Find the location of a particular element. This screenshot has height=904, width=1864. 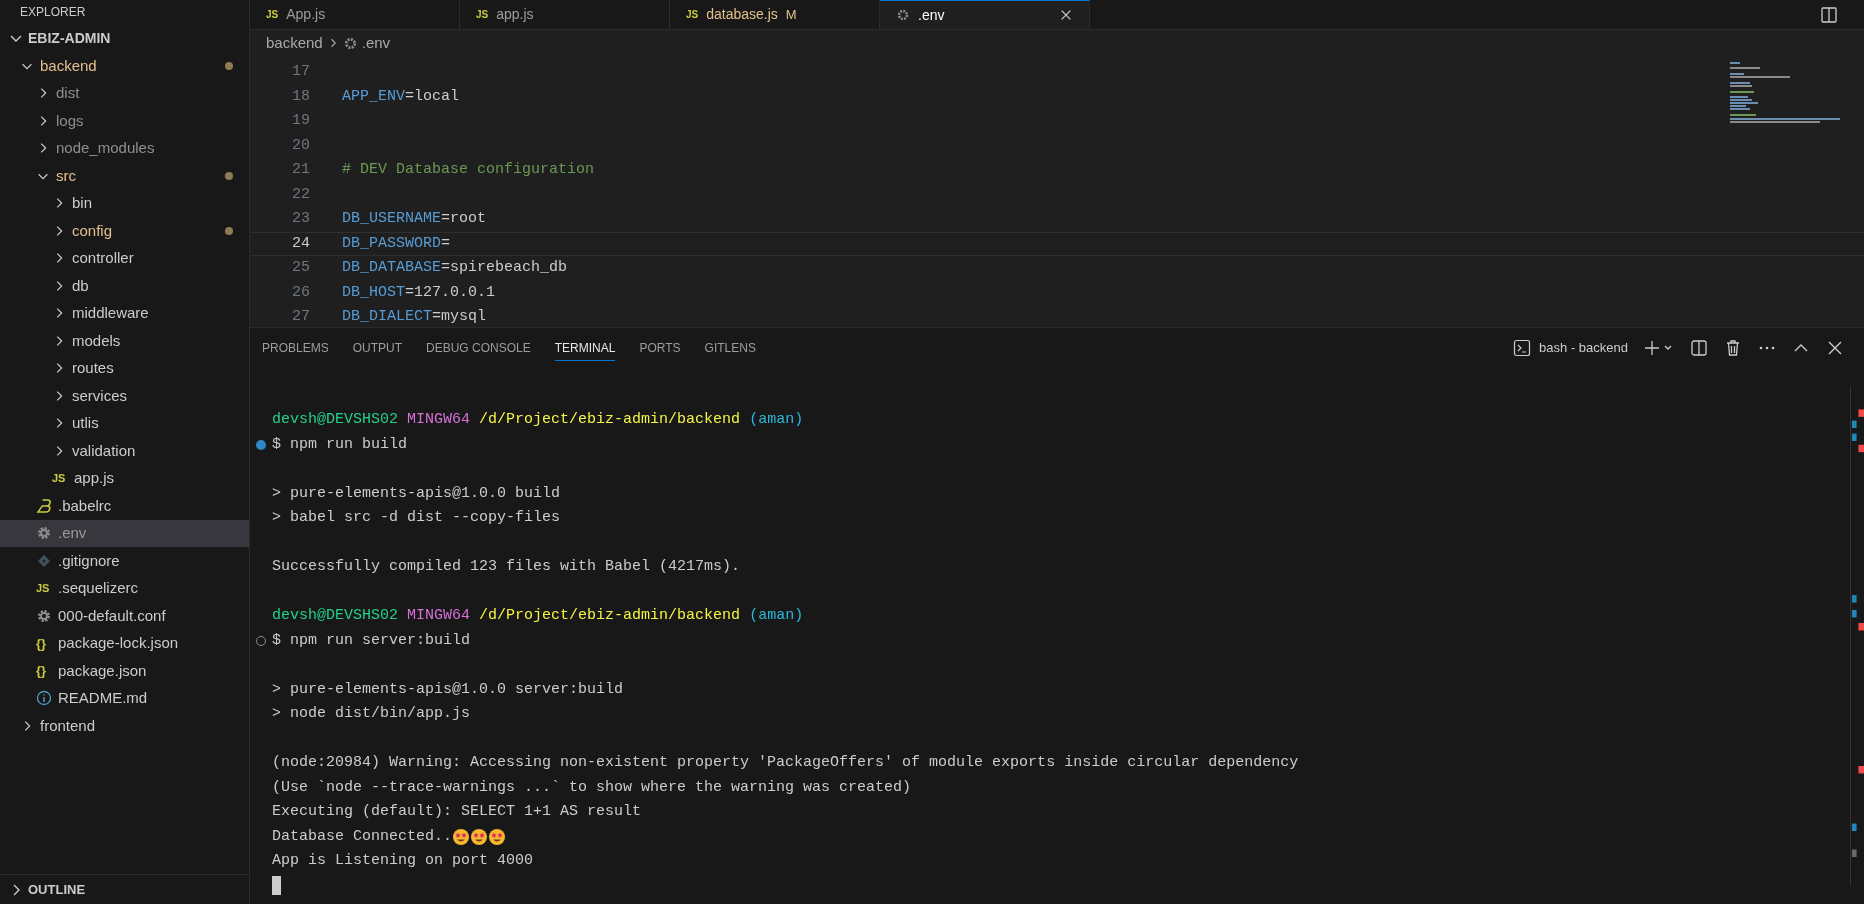

file-name: package.json is located at coordinates (102, 670).